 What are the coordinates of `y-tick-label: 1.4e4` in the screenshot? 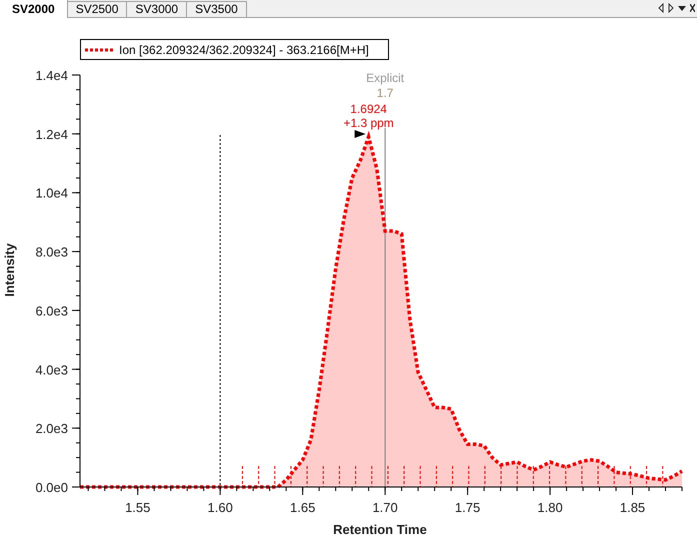 It's located at (51, 75).